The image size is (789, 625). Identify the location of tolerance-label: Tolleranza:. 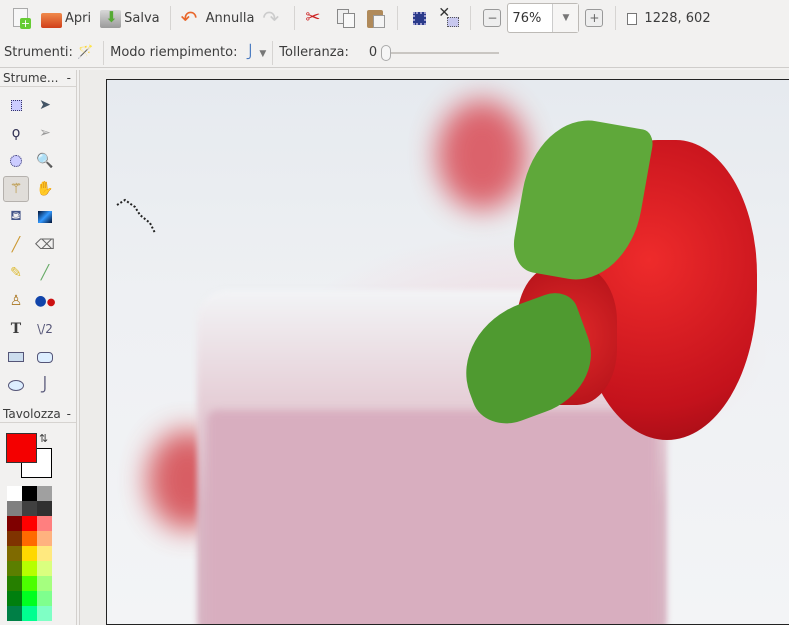
(314, 52).